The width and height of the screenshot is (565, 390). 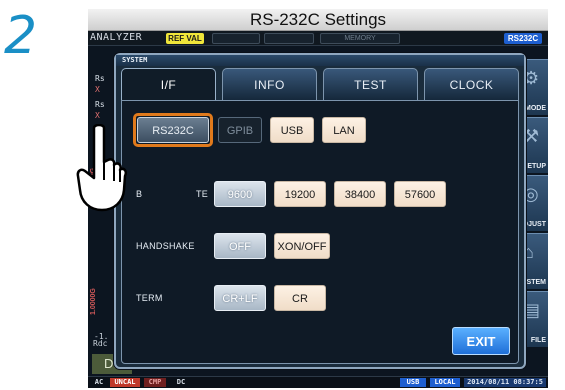 What do you see at coordinates (165, 246) in the screenshot?
I see `handshake-label: HANDSHAKE` at bounding box center [165, 246].